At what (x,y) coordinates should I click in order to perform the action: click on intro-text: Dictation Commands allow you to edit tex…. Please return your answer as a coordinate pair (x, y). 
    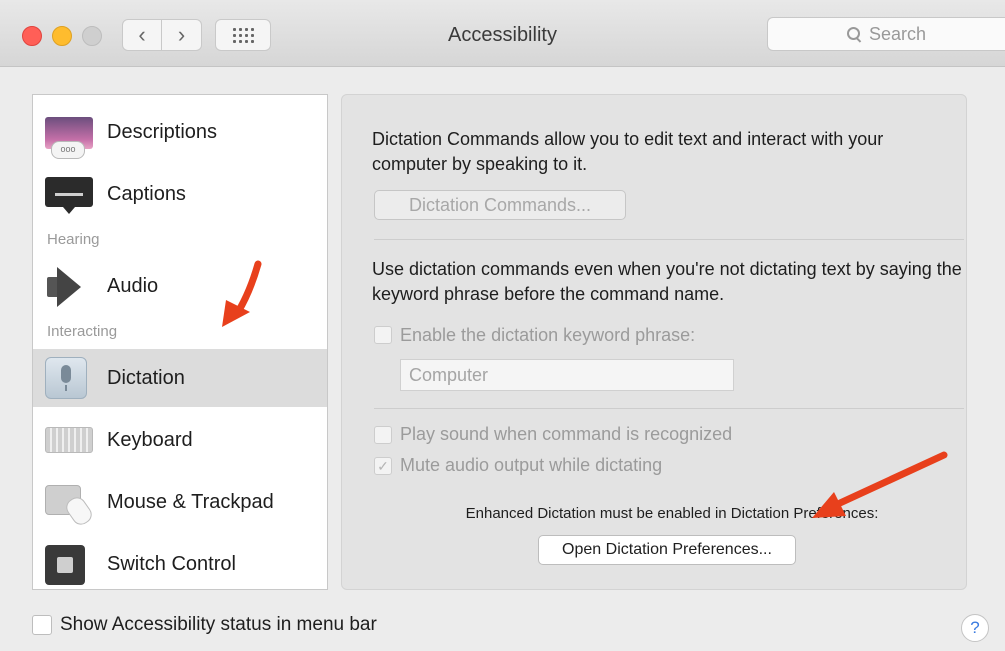
    Looking at the image, I should click on (628, 151).